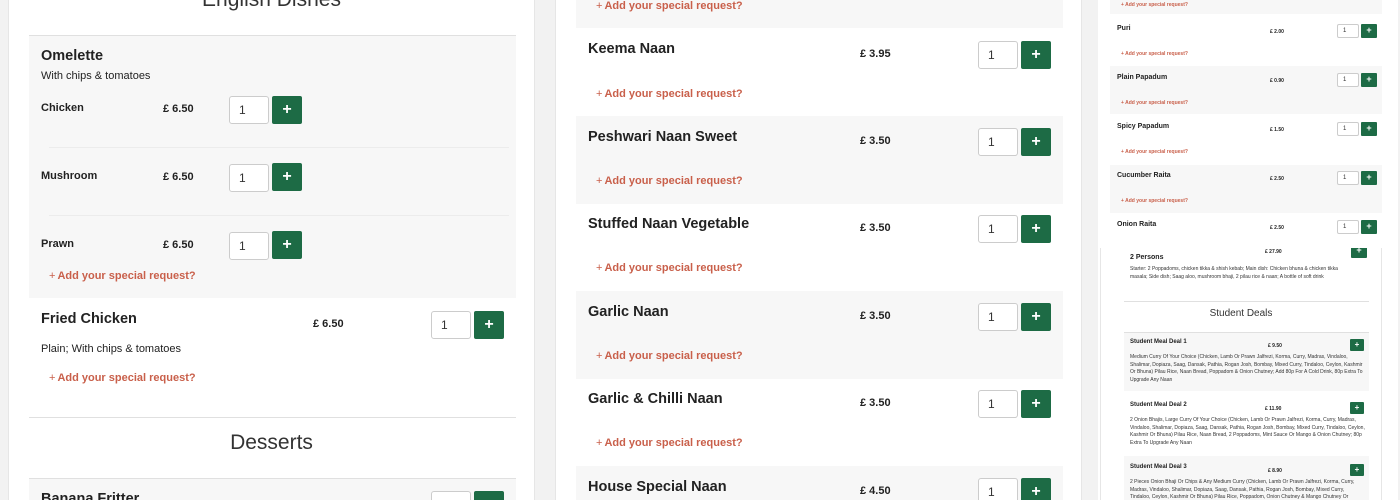 The image size is (1400, 500). What do you see at coordinates (1124, 28) in the screenshot?
I see `dish-name-puri: Puri` at bounding box center [1124, 28].